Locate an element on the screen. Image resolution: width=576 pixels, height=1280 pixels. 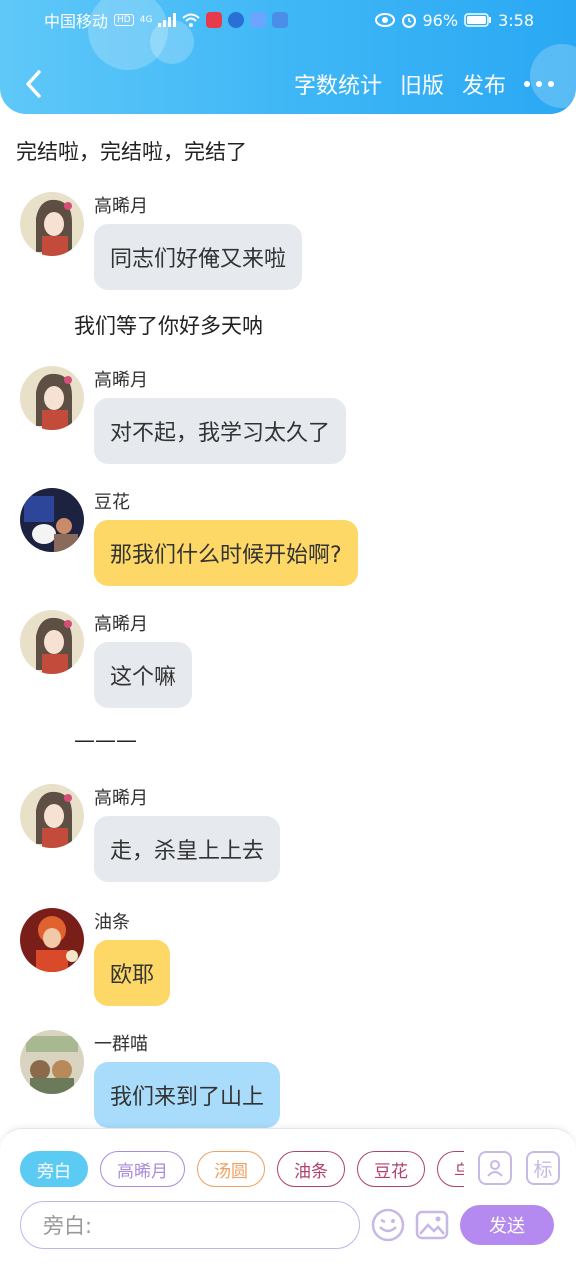
cloud-notification-icon is located at coordinates (280, 20).